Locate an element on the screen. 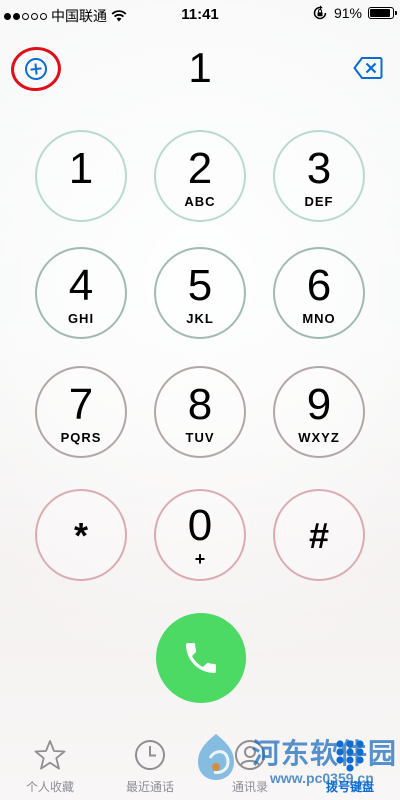  call-button is located at coordinates (201, 658).